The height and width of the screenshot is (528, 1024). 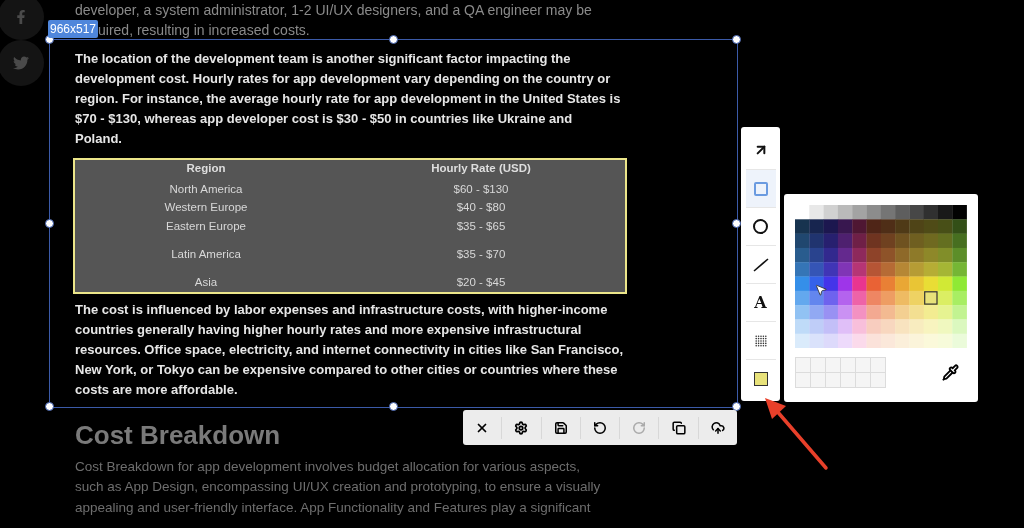 What do you see at coordinates (206, 282) in the screenshot?
I see `table-cell-text: Asia` at bounding box center [206, 282].